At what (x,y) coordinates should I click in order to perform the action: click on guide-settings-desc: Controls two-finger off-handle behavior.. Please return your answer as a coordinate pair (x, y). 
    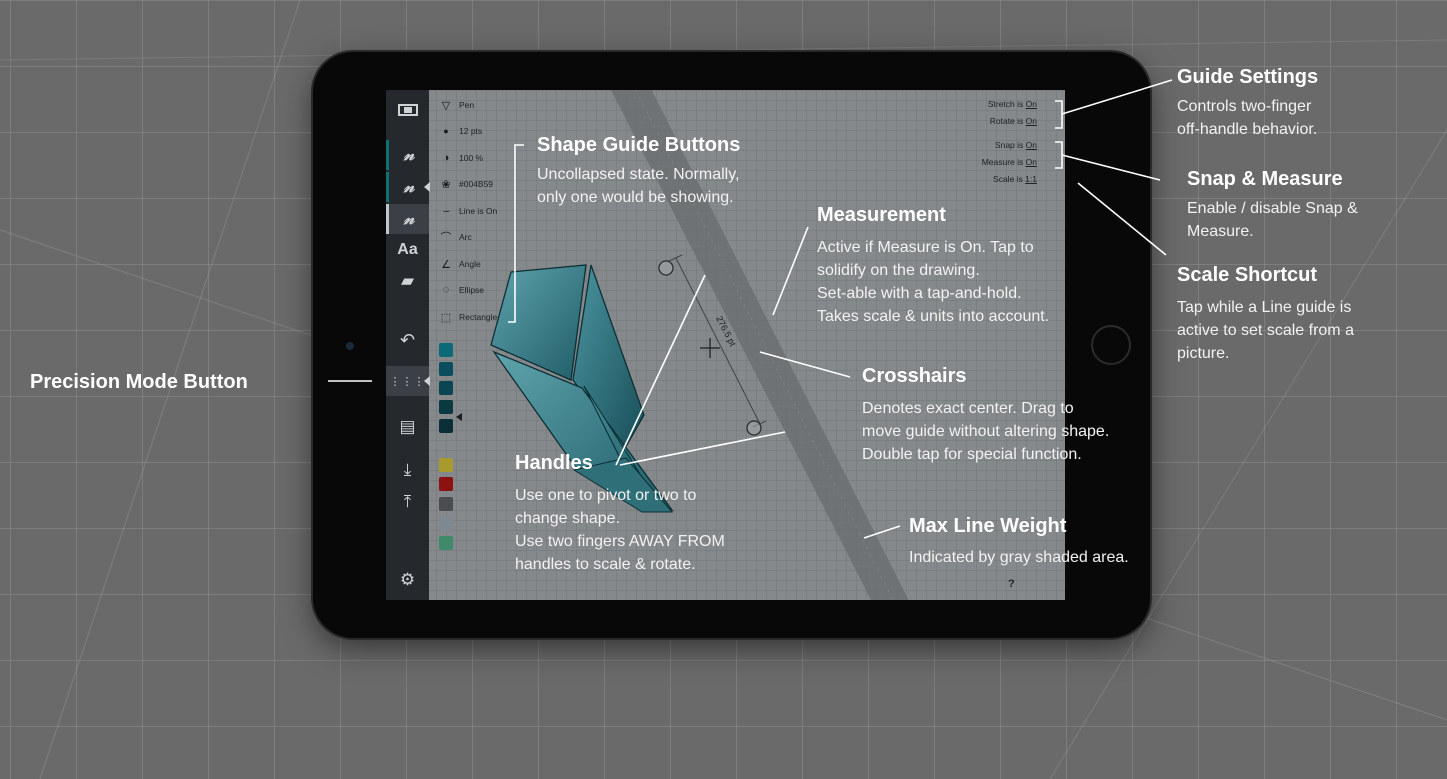
    Looking at the image, I should click on (1247, 118).